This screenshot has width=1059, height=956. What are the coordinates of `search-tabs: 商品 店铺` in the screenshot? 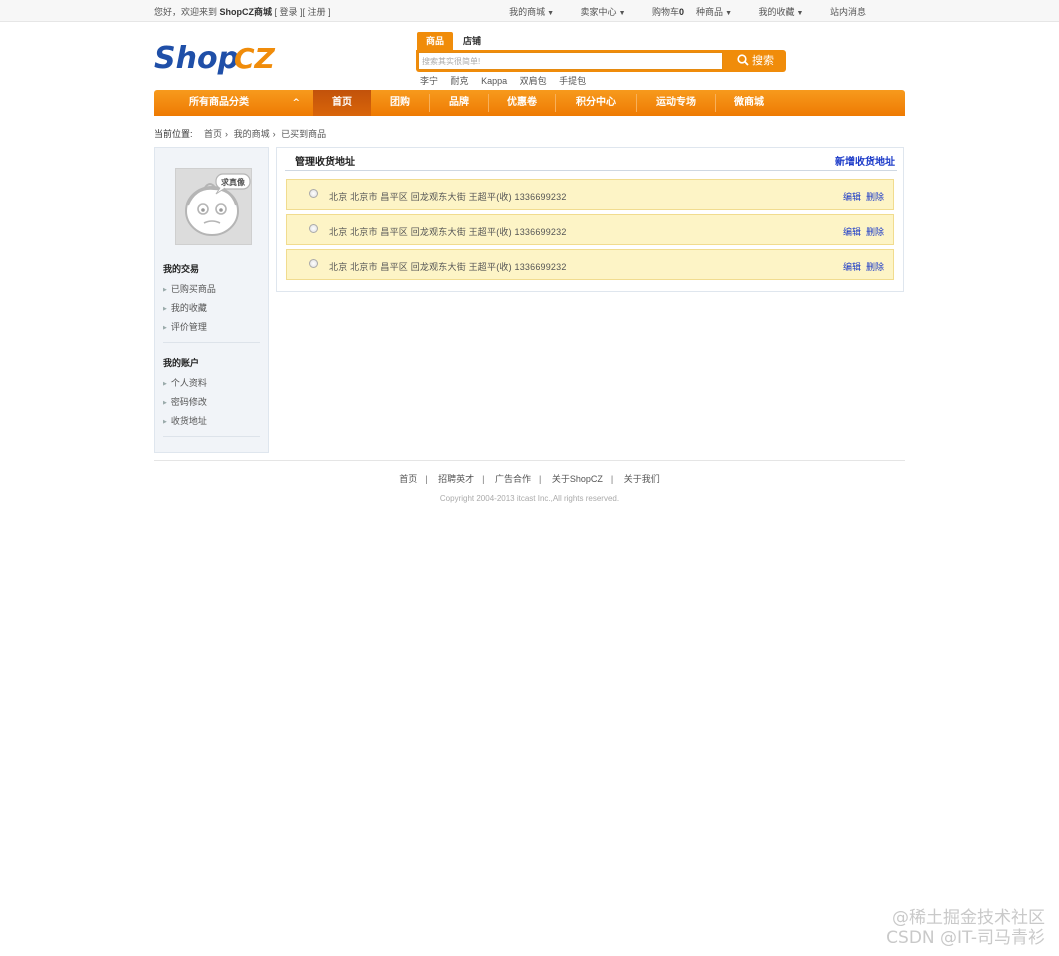 It's located at (601, 41).